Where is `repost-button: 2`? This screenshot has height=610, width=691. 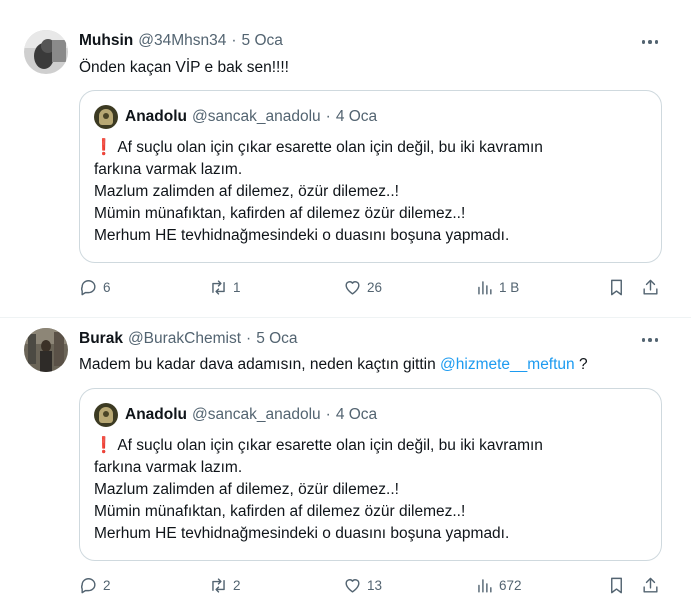 repost-button: 2 is located at coordinates (225, 585).